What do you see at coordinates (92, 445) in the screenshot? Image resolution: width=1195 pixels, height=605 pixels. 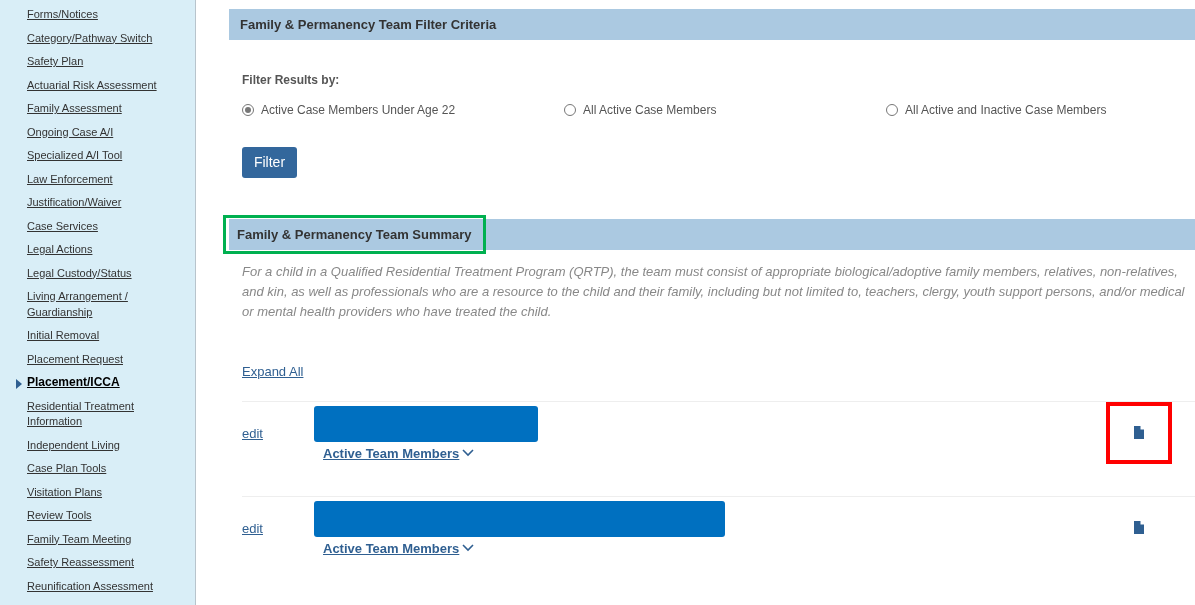 I see `sidebar-link: Independent Living` at bounding box center [92, 445].